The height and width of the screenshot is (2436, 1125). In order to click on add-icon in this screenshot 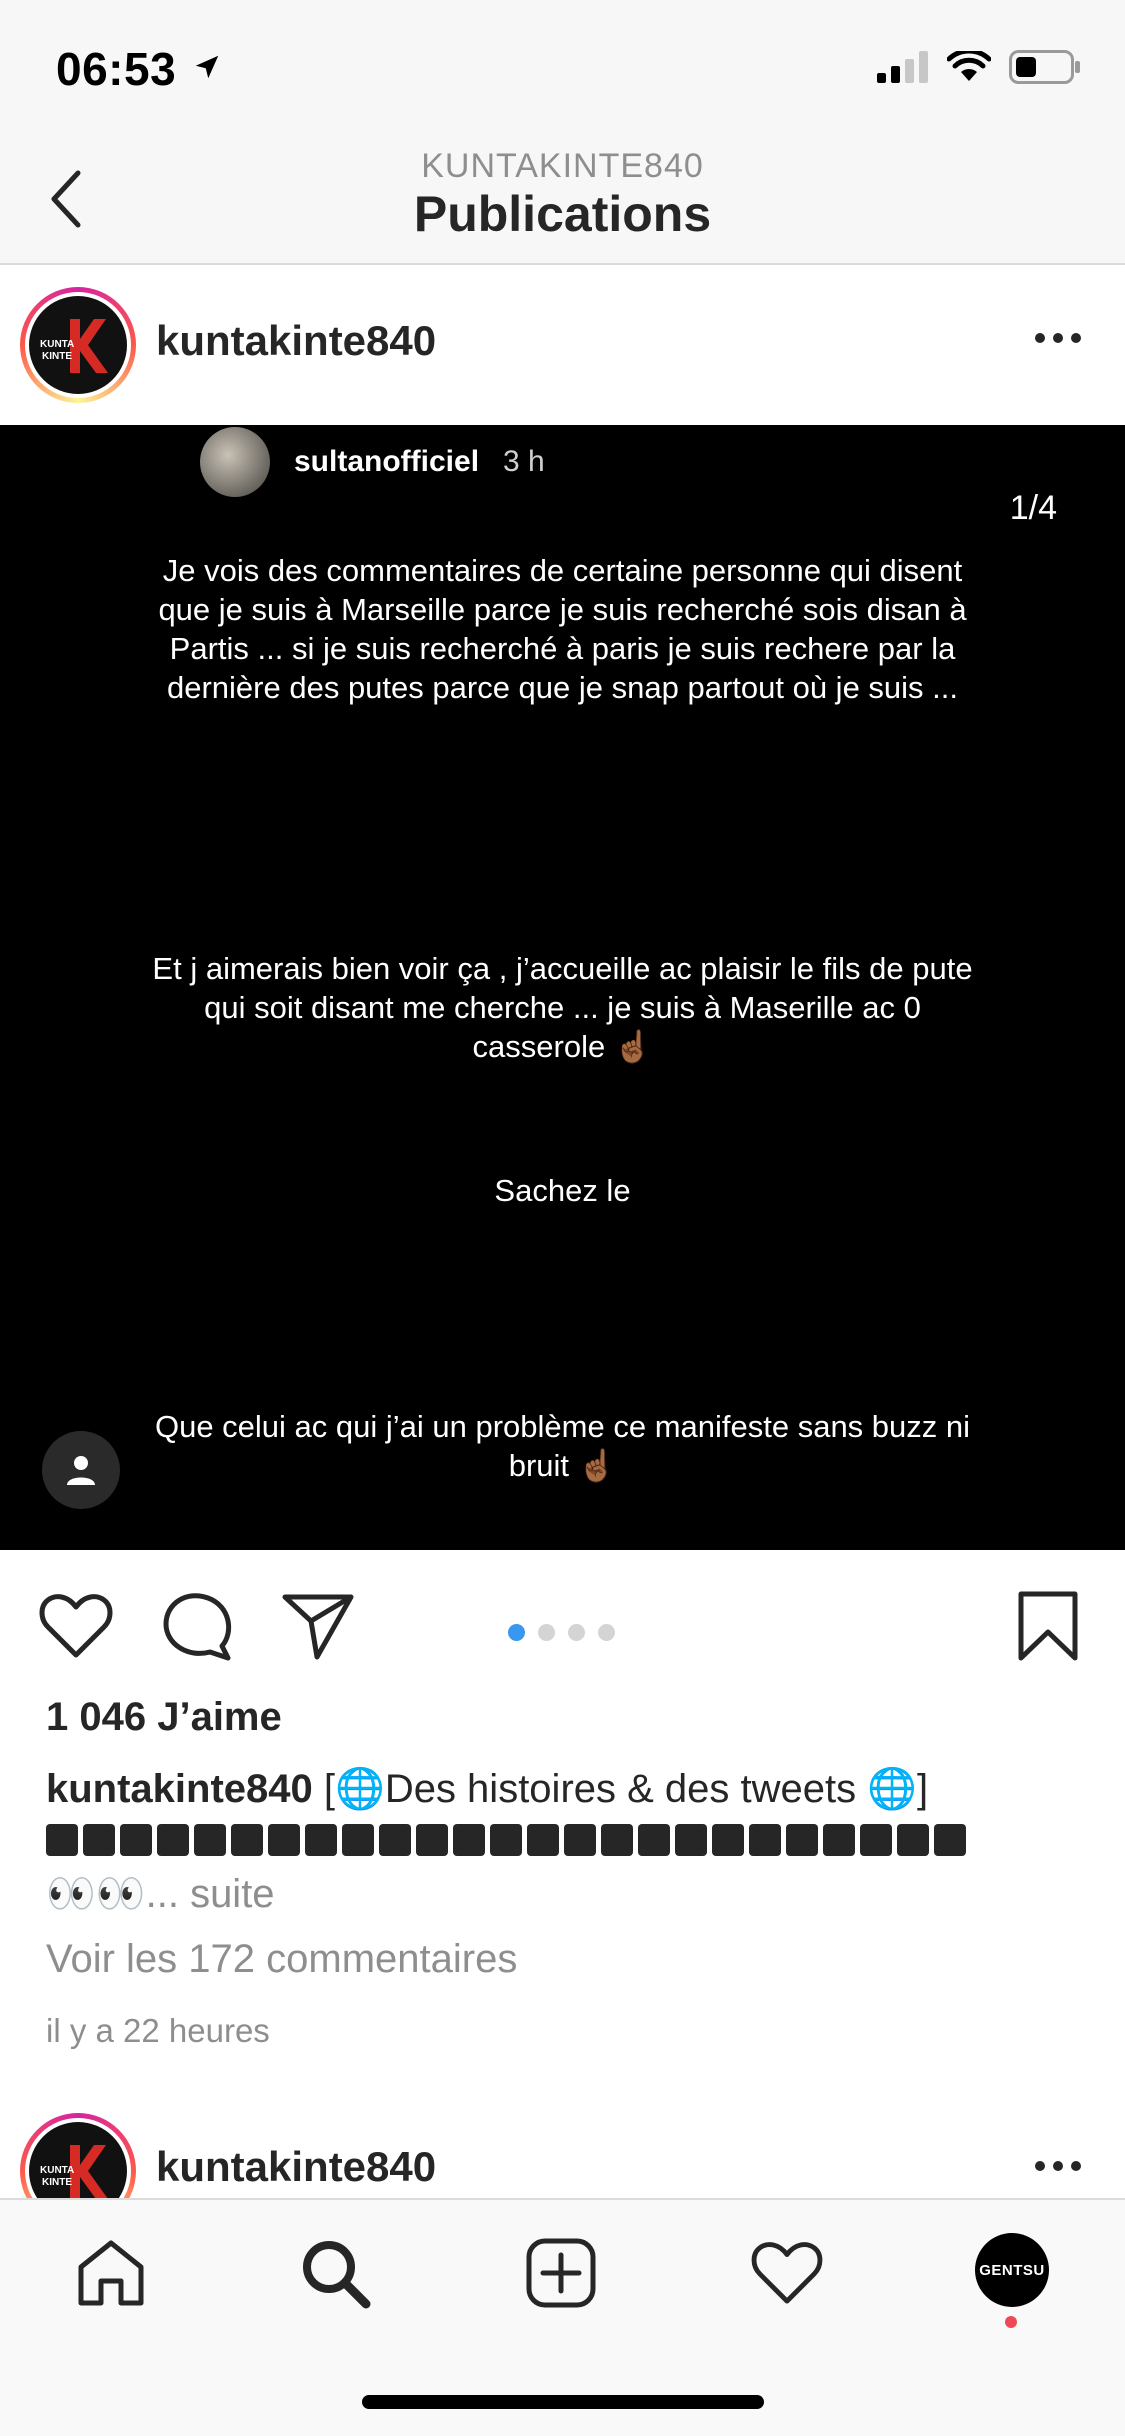, I will do `click(561, 2273)`.